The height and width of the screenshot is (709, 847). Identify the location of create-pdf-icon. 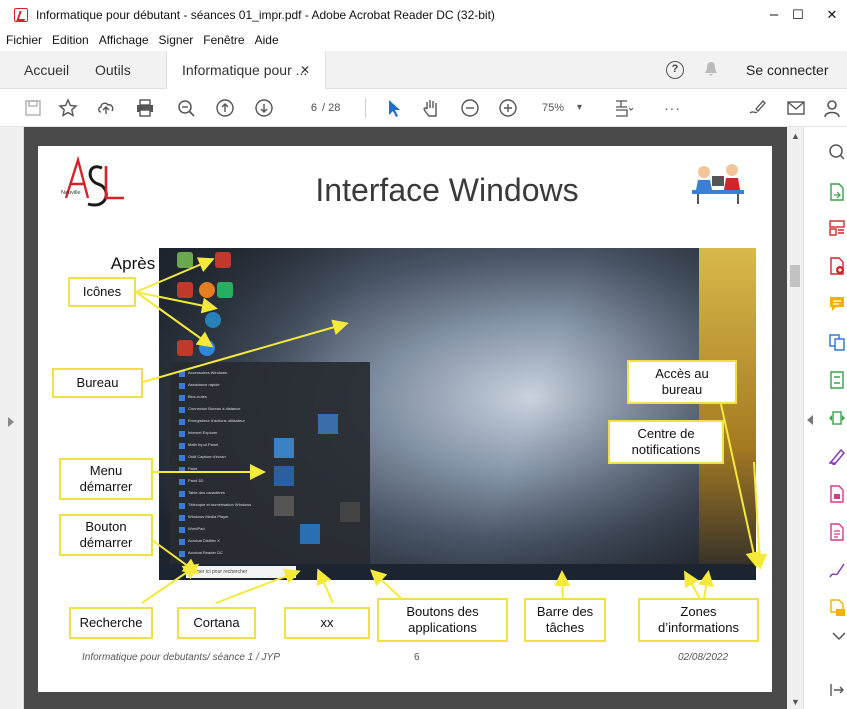
(837, 266).